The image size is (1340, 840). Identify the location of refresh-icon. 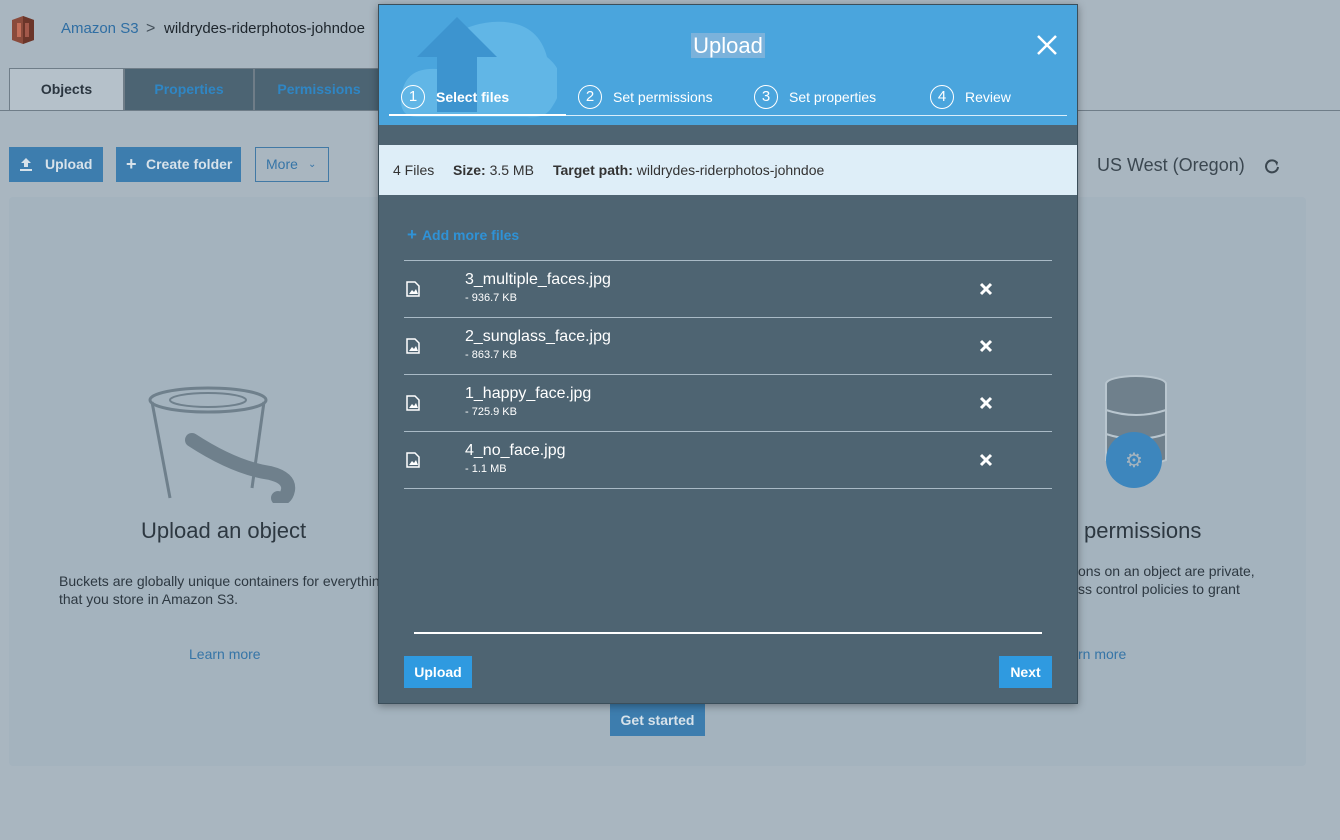
(1272, 166).